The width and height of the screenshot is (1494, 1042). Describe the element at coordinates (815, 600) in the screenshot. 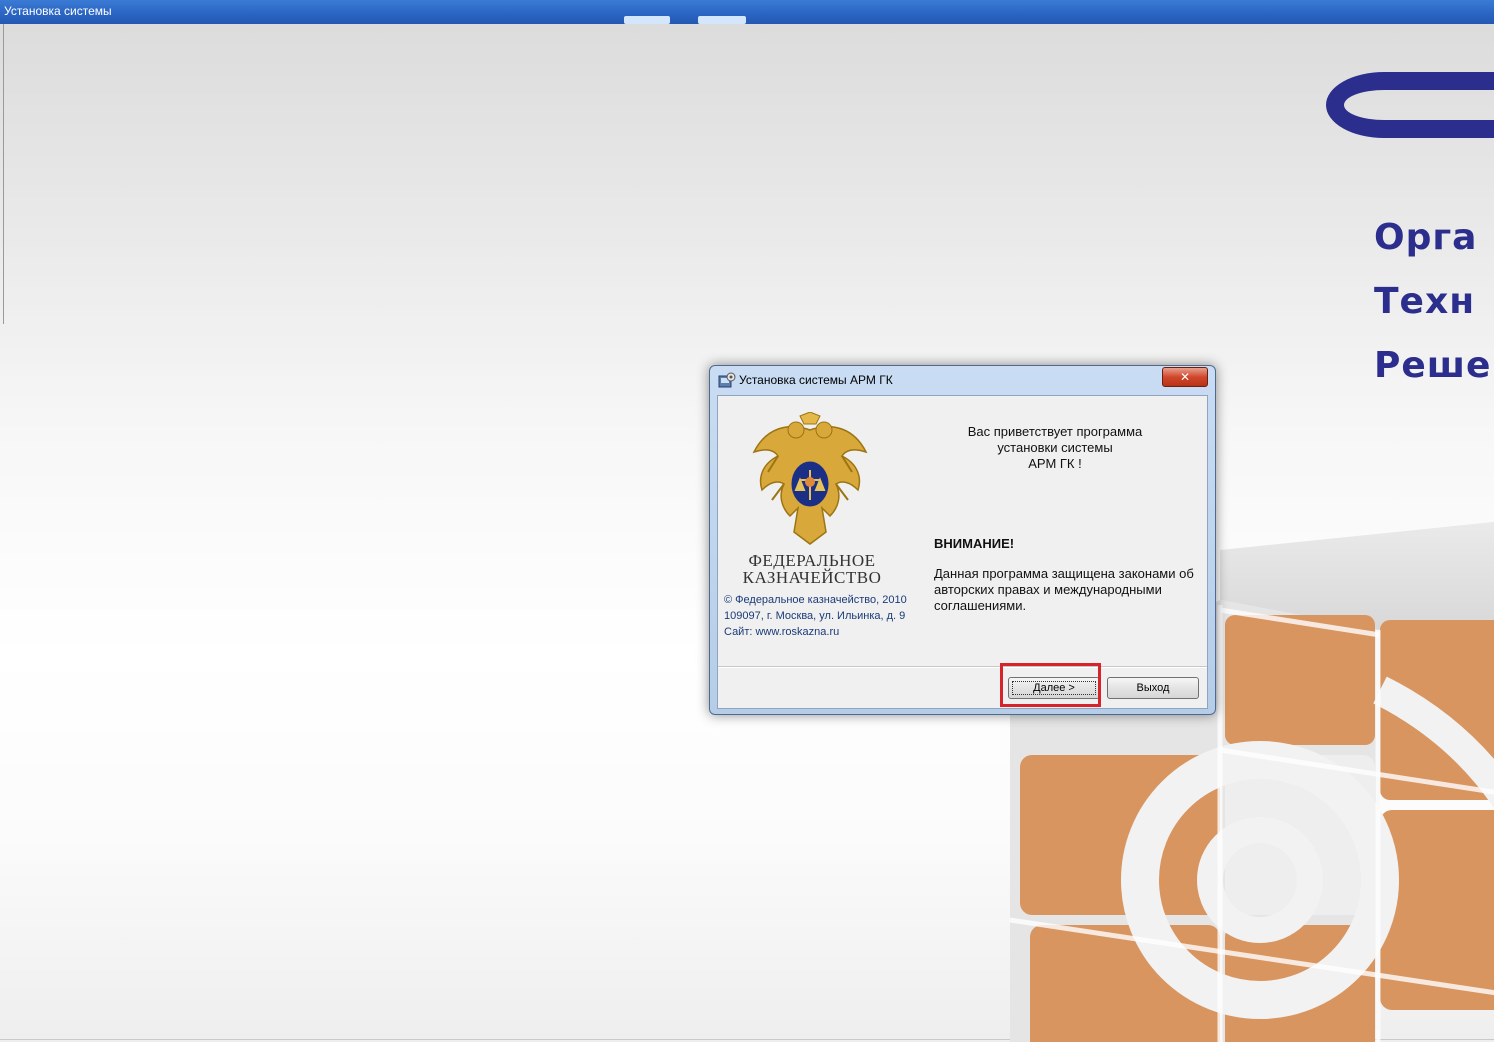

I see `copyright-line: © Федеральное казначейство, 2010` at that location.